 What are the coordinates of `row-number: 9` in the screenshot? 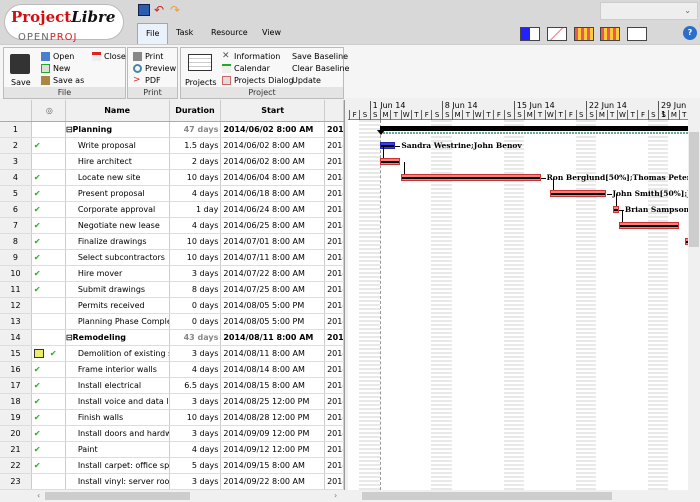 It's located at (16, 257).